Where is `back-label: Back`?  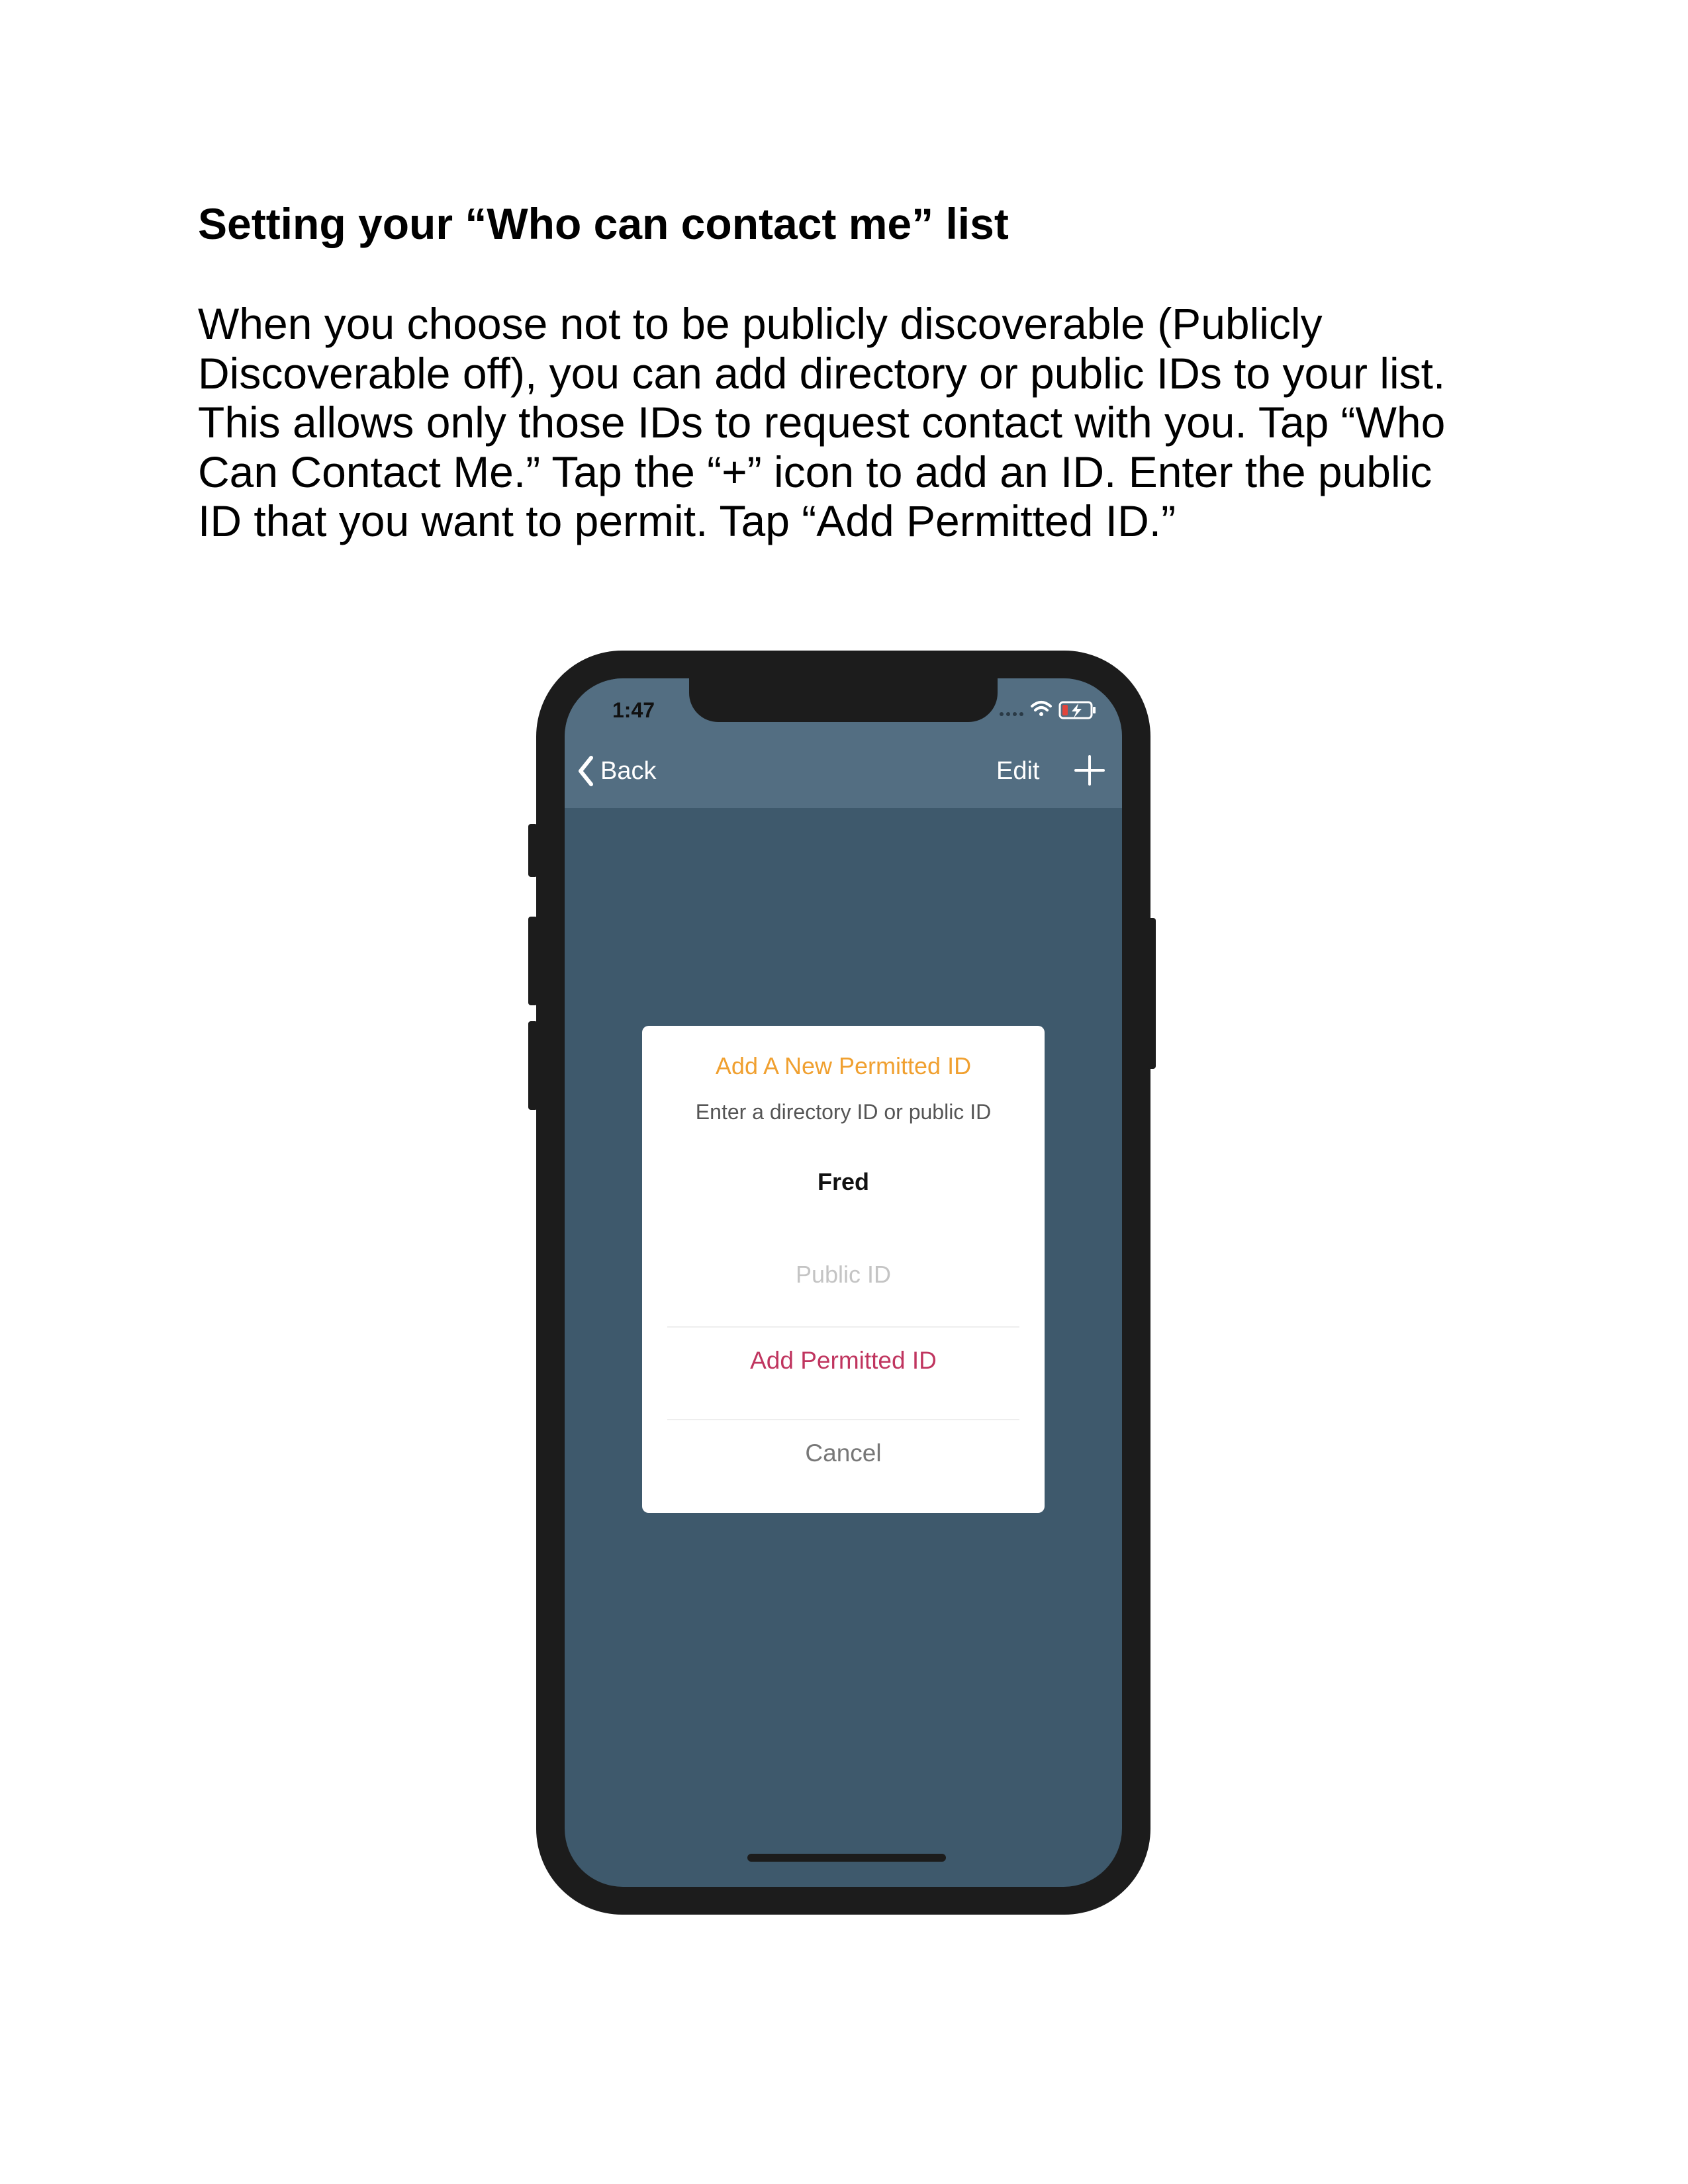 back-label: Back is located at coordinates (628, 771).